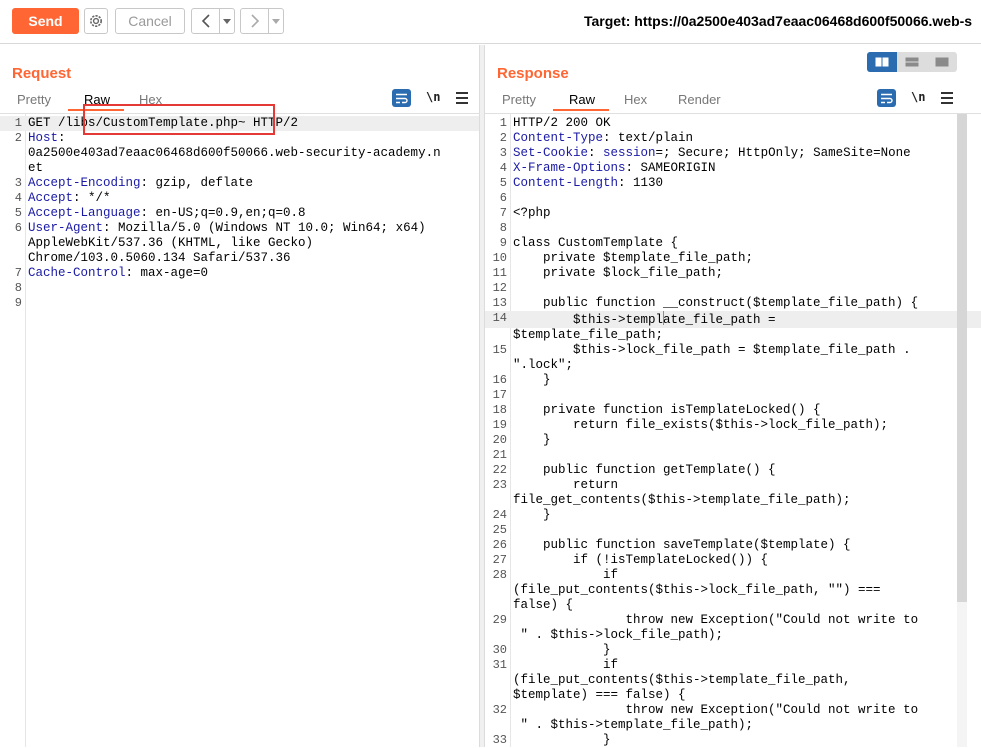  I want to click on code-line: 14 $this->template_file_path =, so click(733, 319).